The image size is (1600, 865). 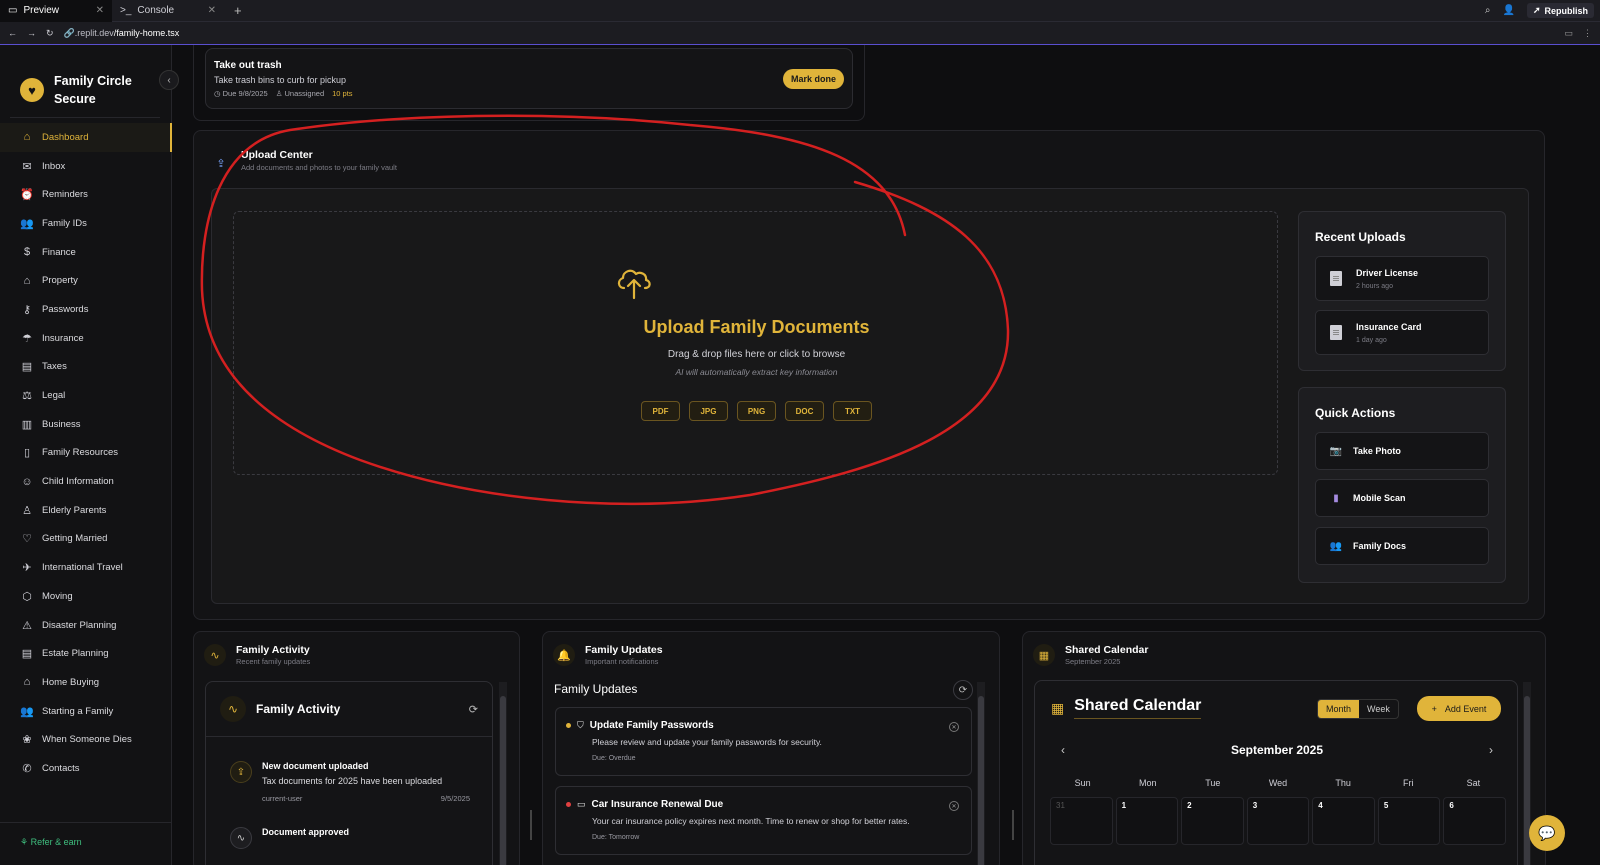 What do you see at coordinates (86, 539) in the screenshot?
I see `sidebar-item-getting-married: ♡ Getting Married` at bounding box center [86, 539].